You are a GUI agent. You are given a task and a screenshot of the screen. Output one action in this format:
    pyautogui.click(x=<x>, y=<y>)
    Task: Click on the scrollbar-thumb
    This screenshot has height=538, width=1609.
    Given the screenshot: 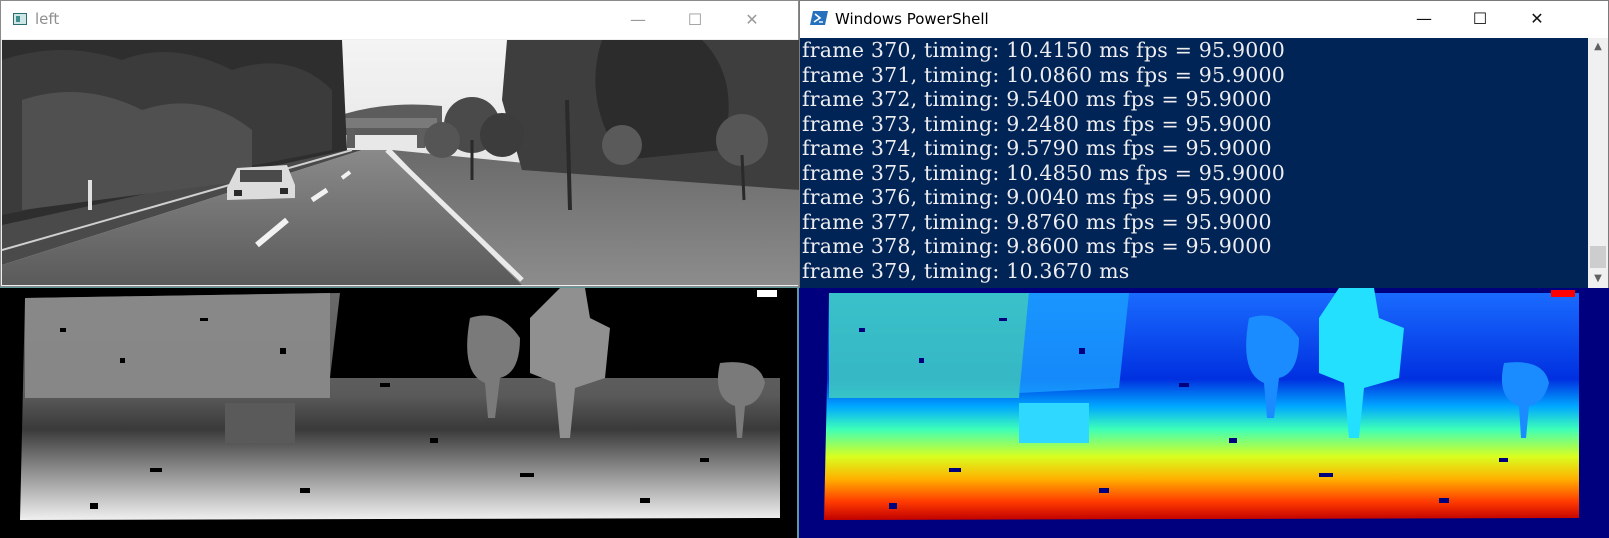 What is the action you would take?
    pyautogui.click(x=1598, y=257)
    